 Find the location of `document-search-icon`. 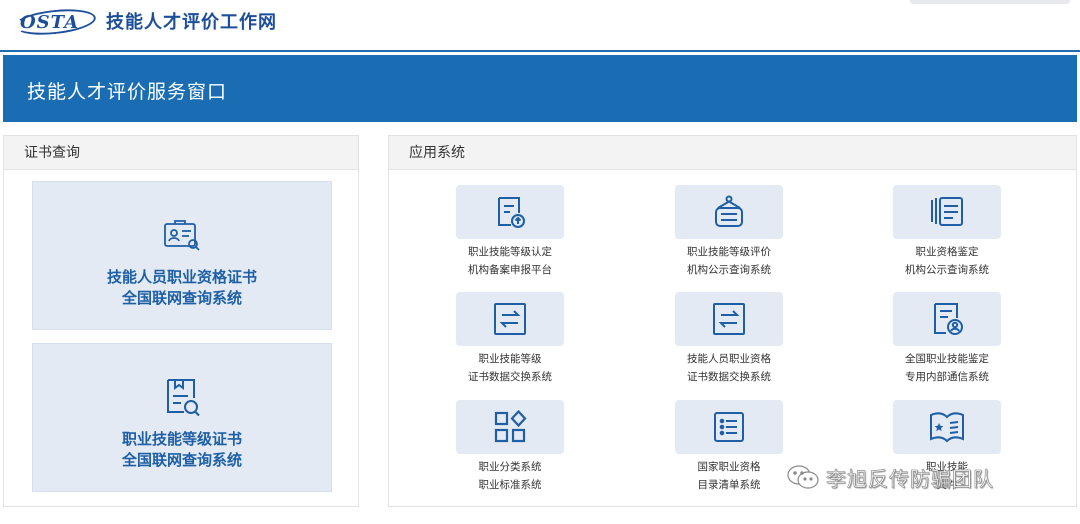

document-search-icon is located at coordinates (182, 399).